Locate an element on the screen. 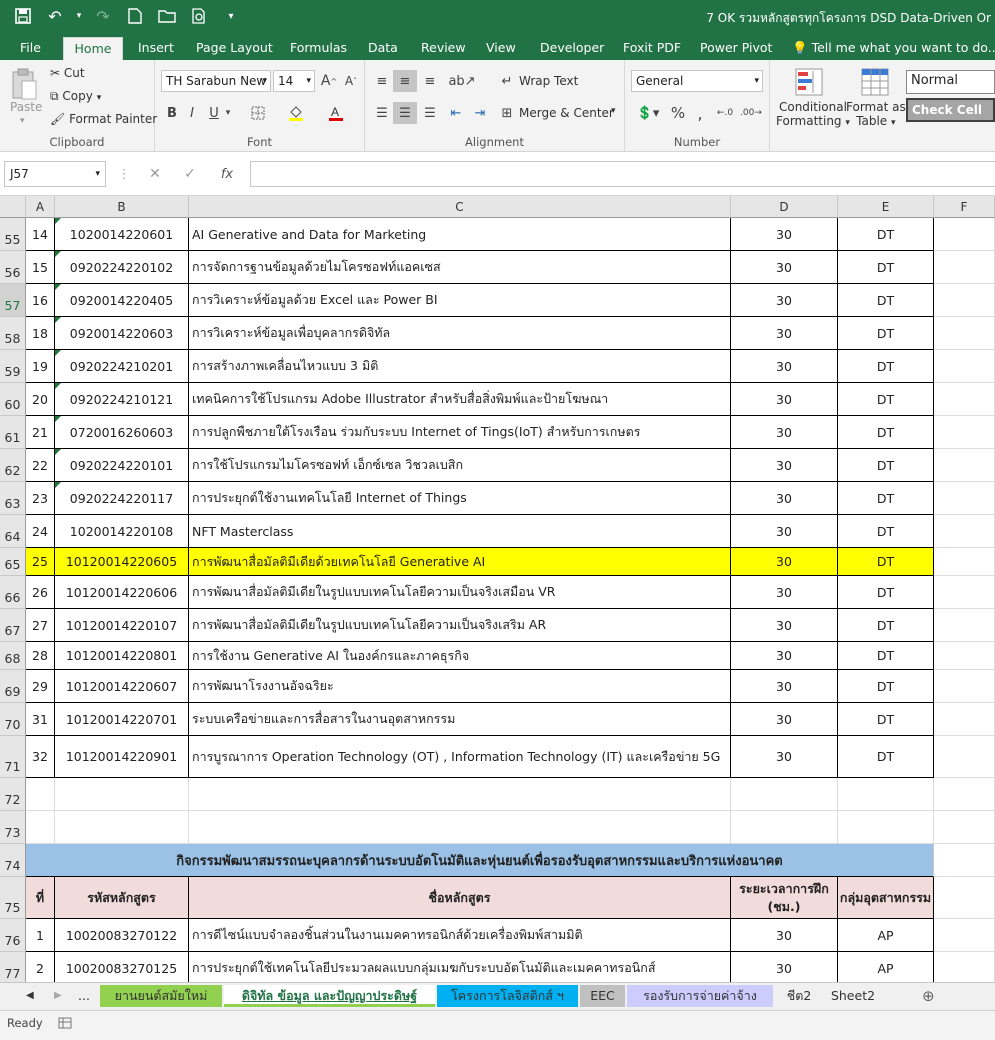 This screenshot has width=995, height=1040. cell-c: AI Generative and Data for Marketing is located at coordinates (460, 234).